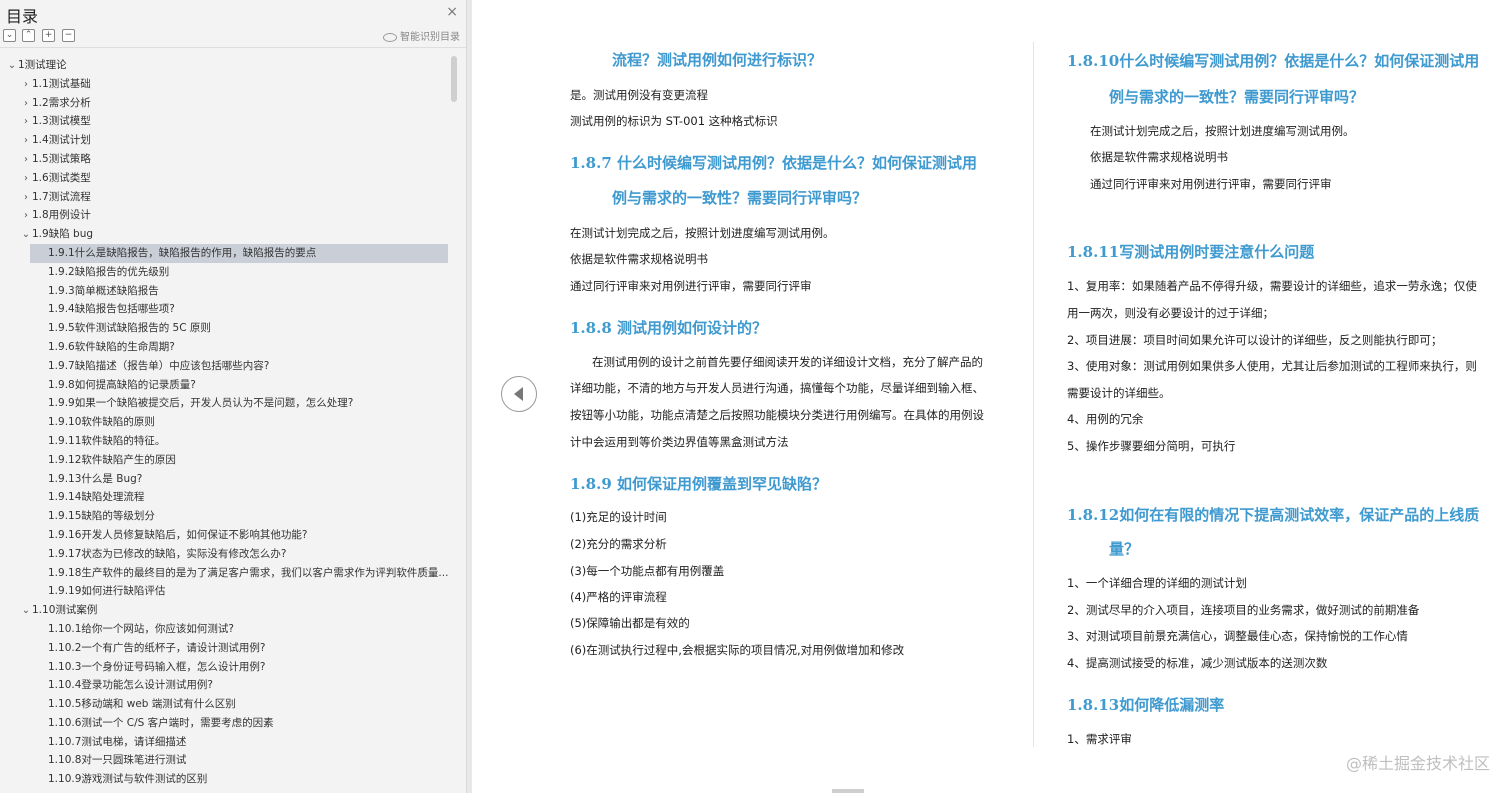 This screenshot has width=1512, height=793. What do you see at coordinates (390, 37) in the screenshot?
I see `eye-icon` at bounding box center [390, 37].